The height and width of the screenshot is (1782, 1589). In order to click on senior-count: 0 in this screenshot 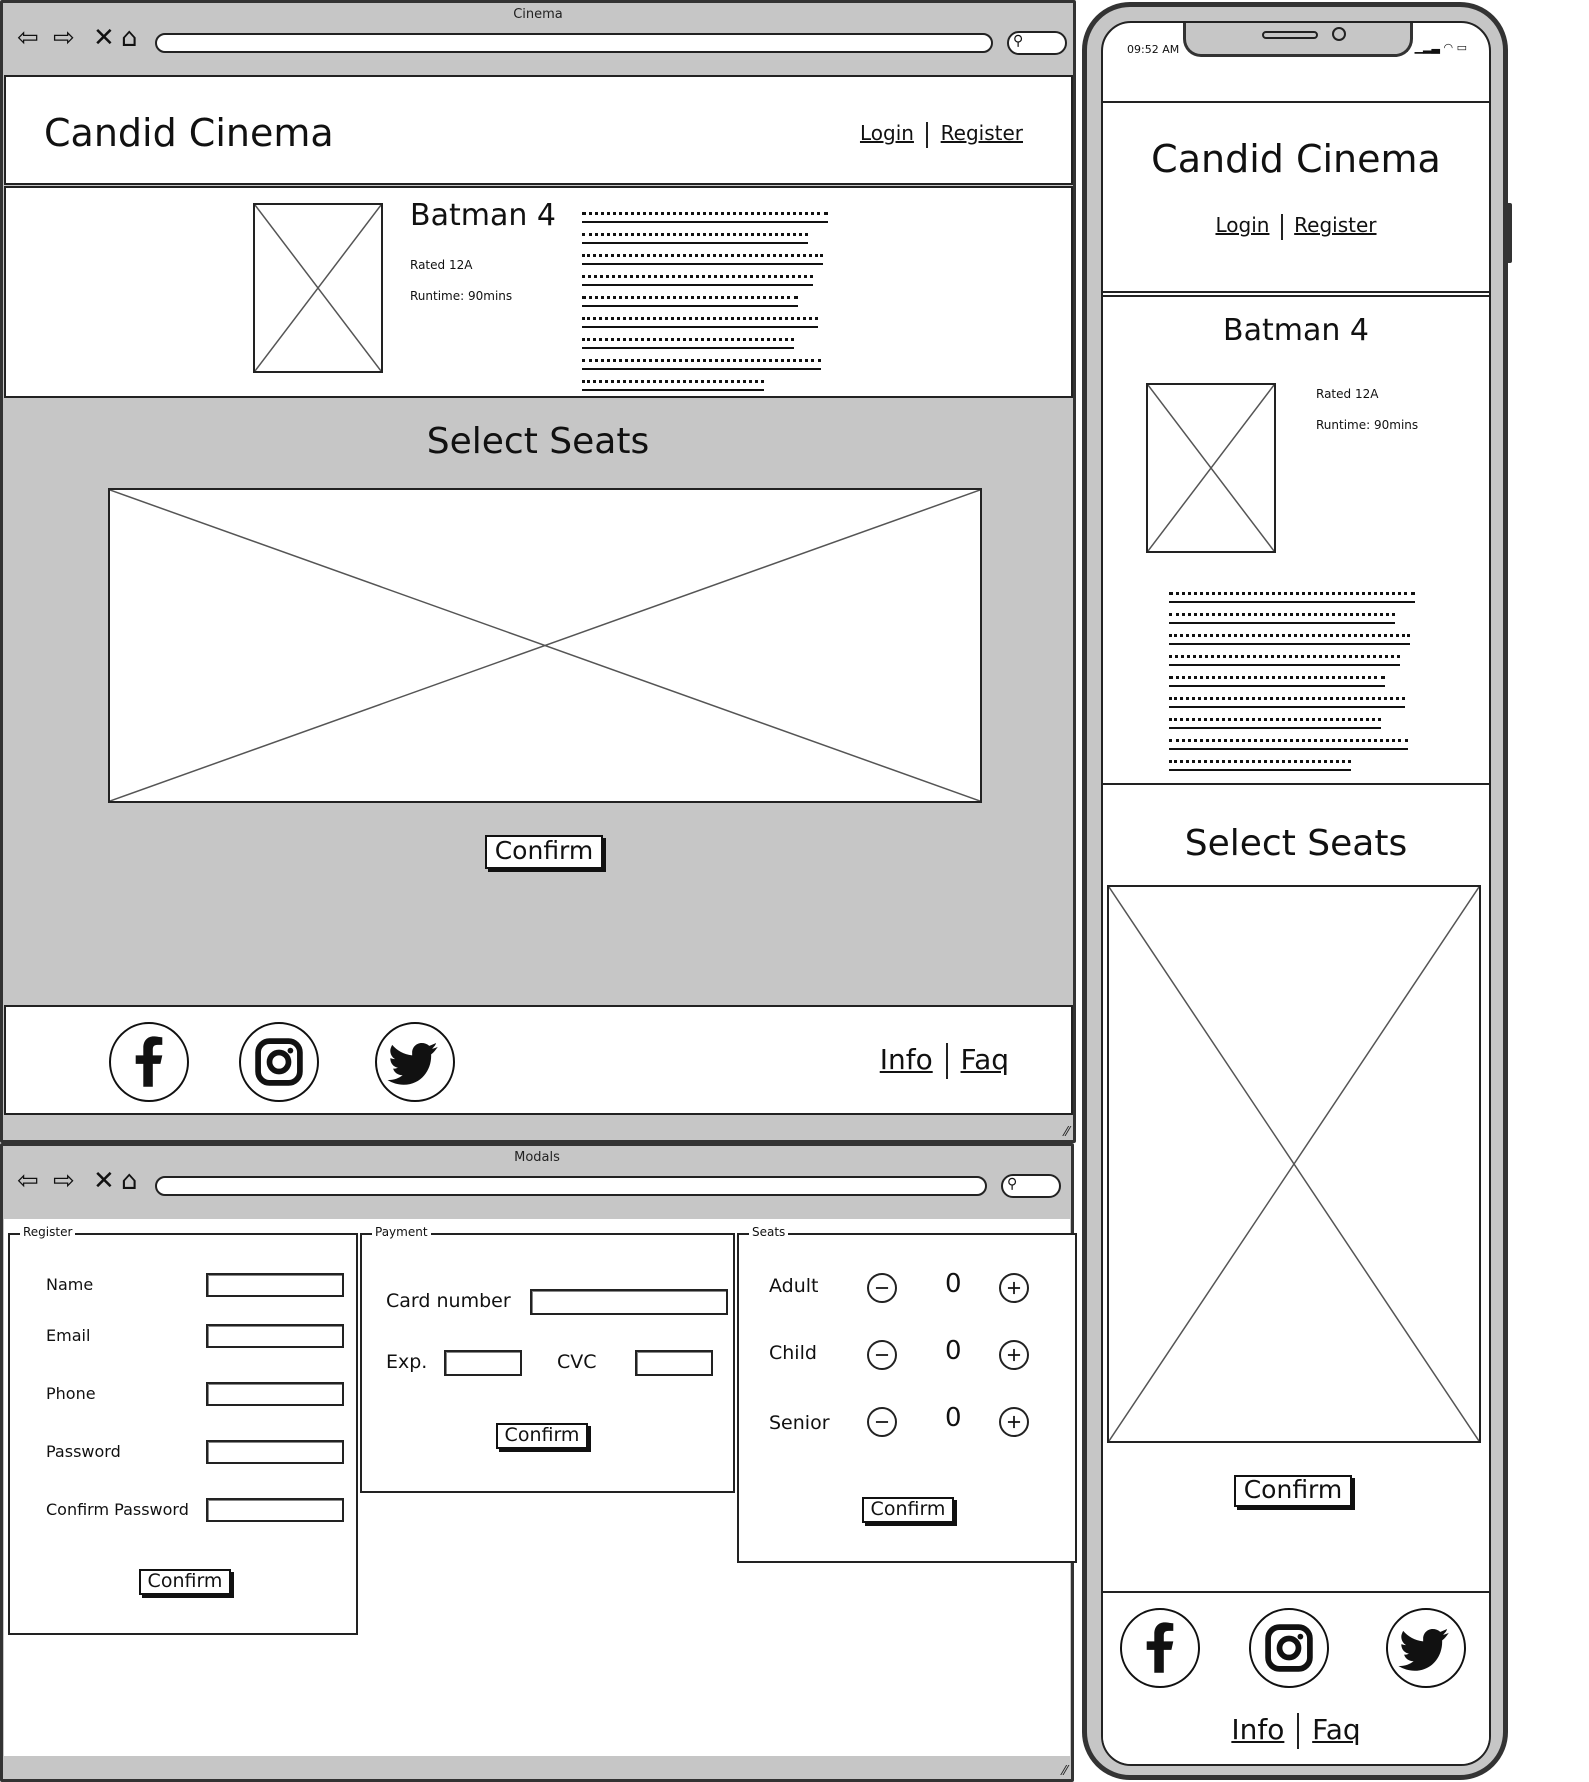, I will do `click(953, 1418)`.